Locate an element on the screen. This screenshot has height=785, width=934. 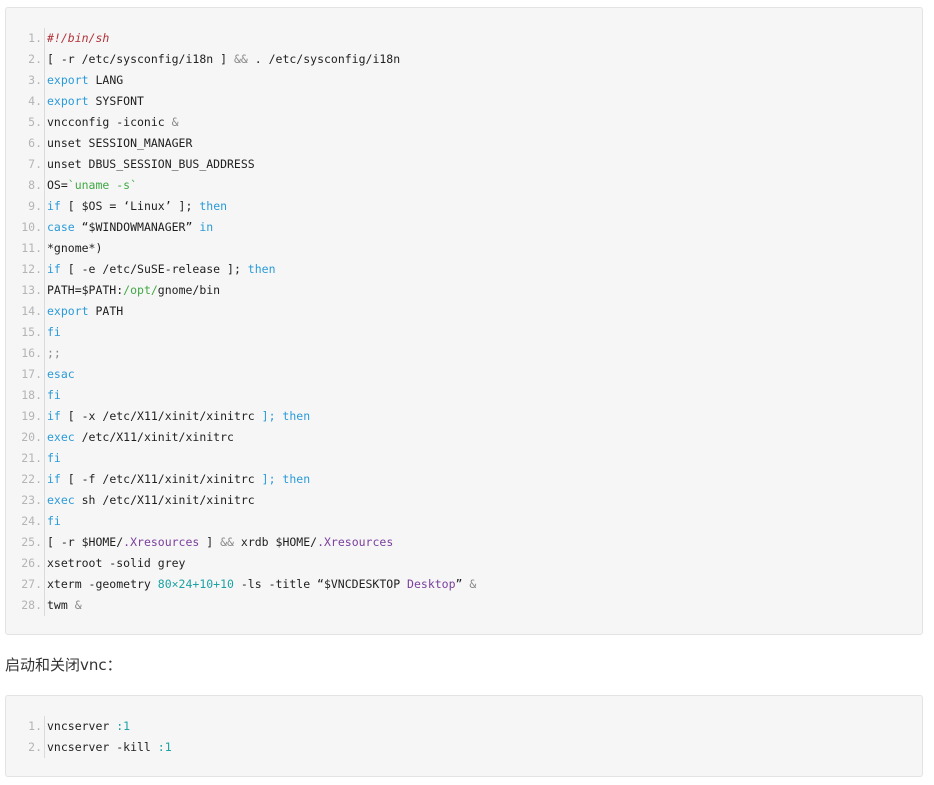
code-text: if [ $OS = ‘Linux’ ]; then is located at coordinates (137, 206).